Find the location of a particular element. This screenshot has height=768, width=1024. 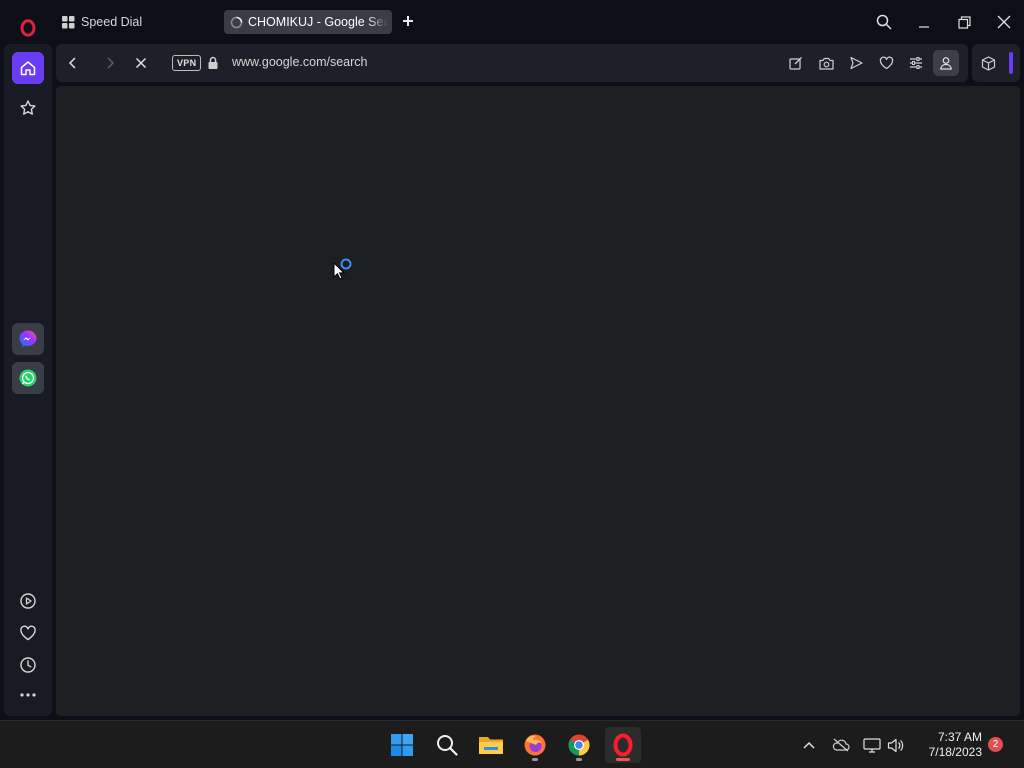

clock-date: 7/18/2023 is located at coordinates (955, 752).